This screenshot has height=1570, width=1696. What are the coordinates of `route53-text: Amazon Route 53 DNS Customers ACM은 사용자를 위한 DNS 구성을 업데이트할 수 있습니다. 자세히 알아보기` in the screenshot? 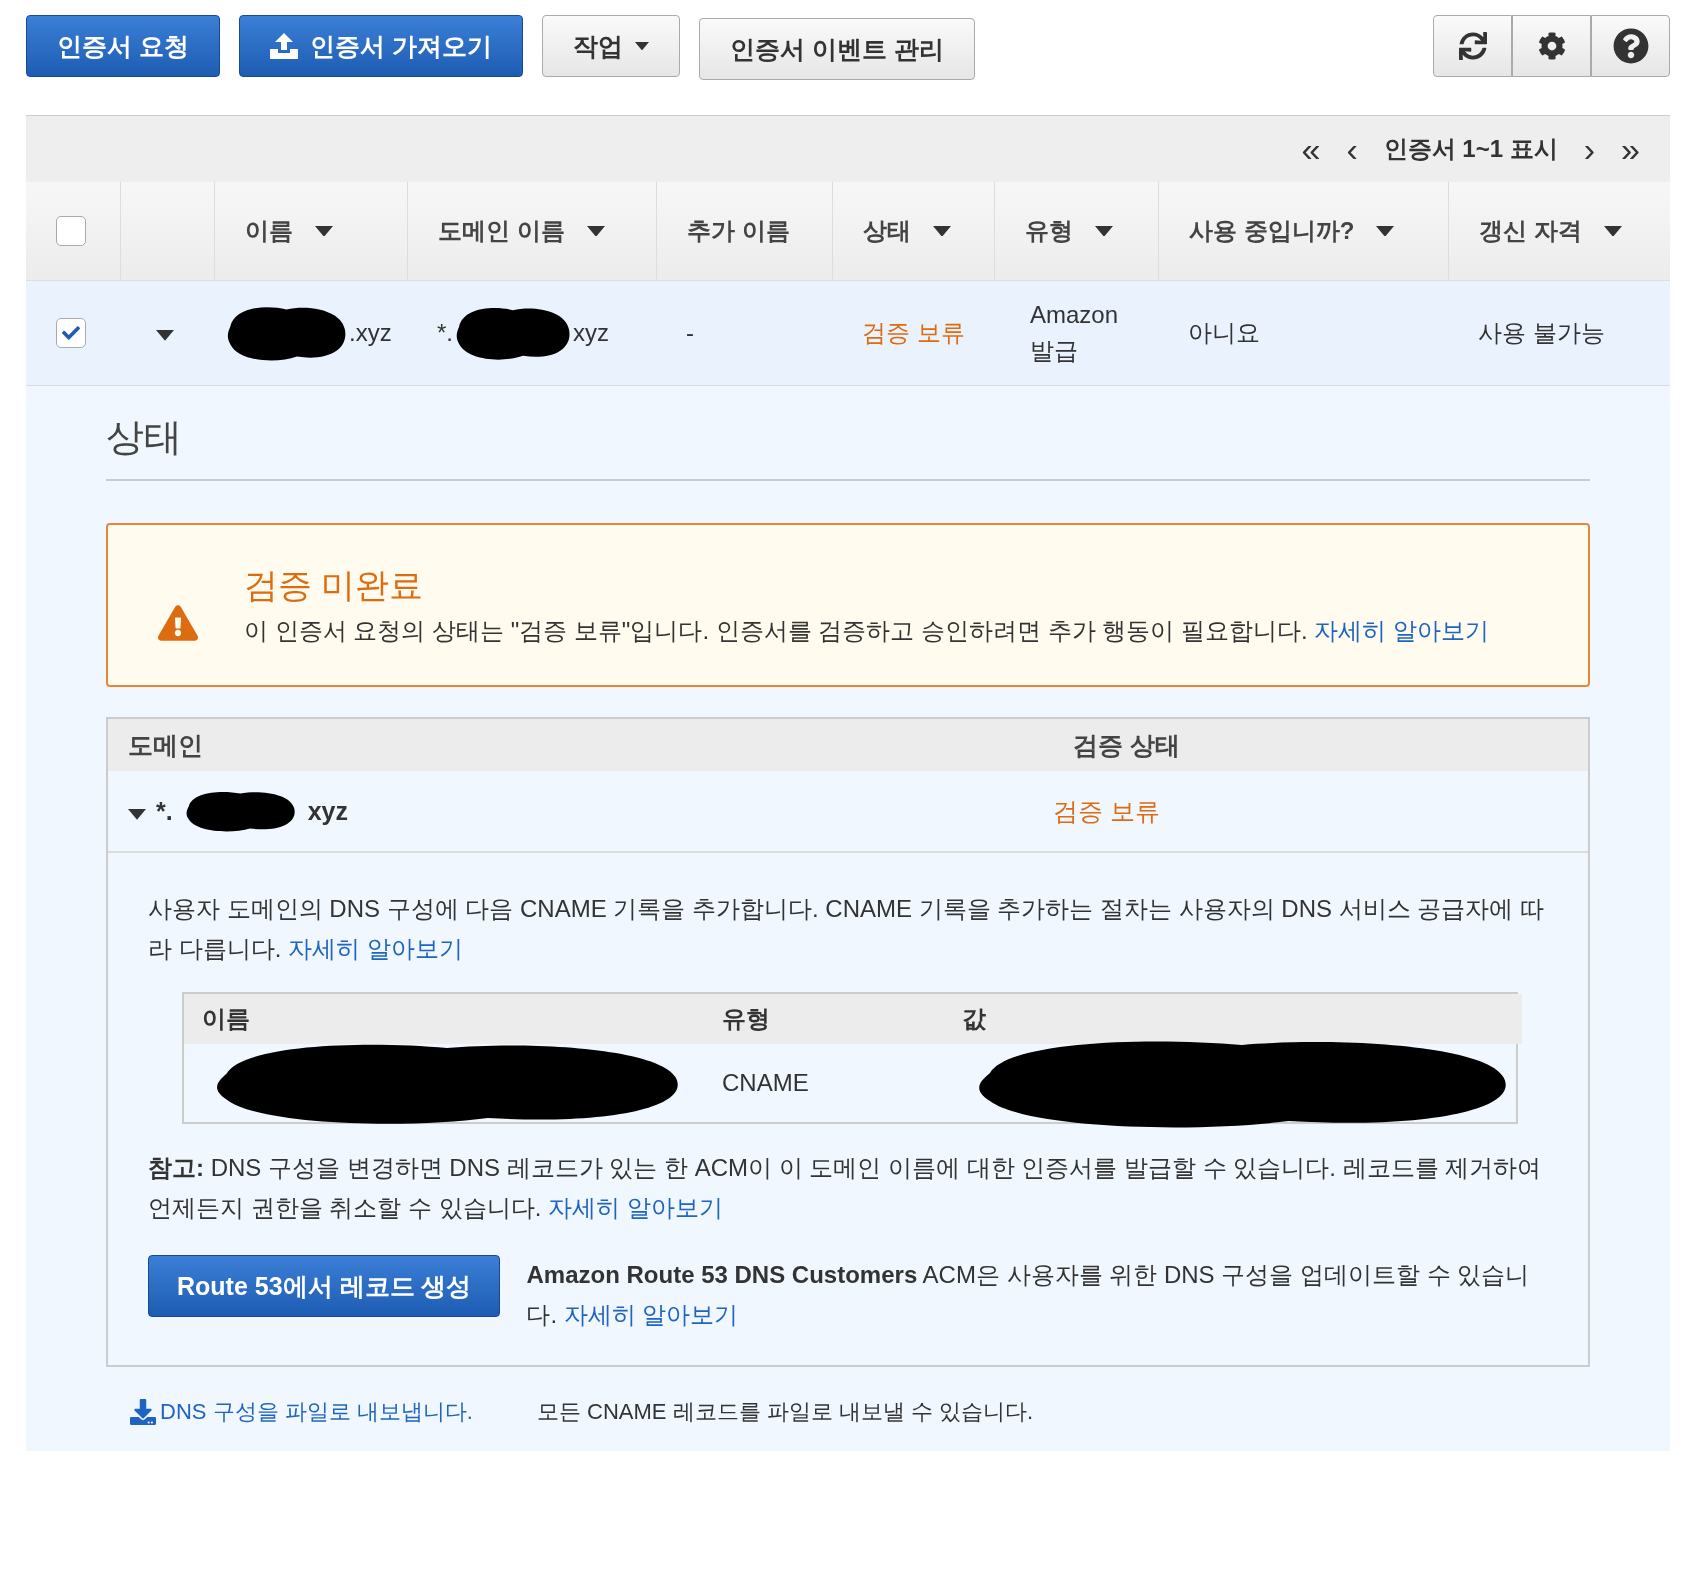 It's located at (1028, 1295).